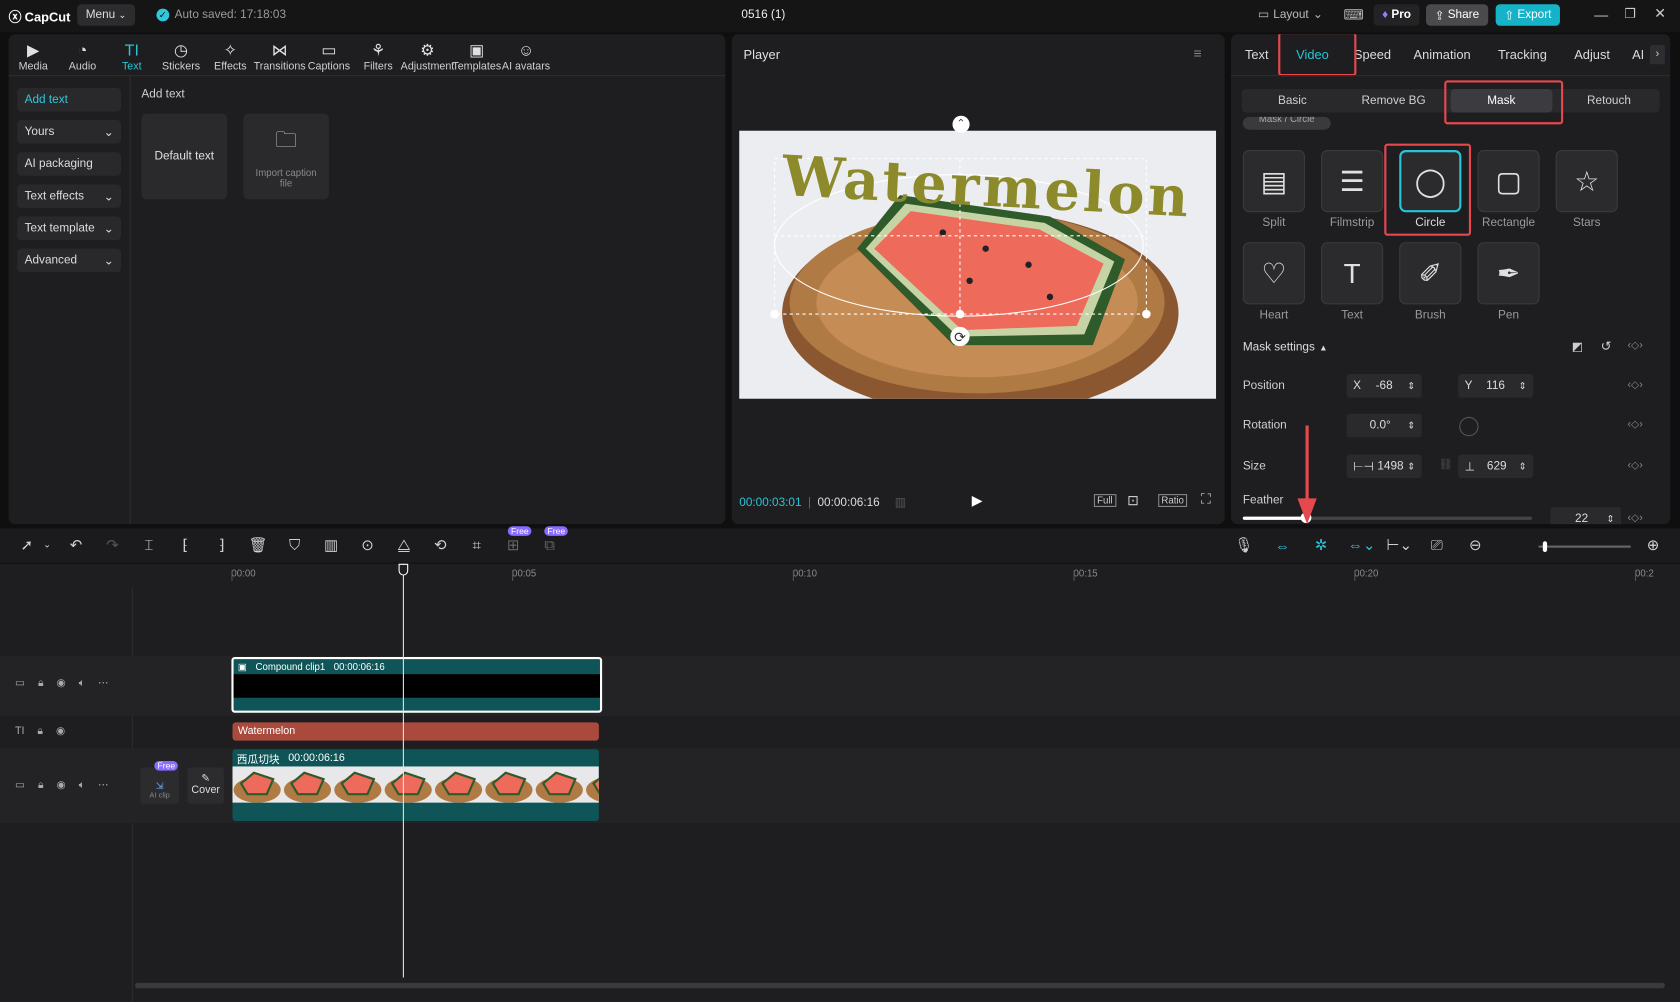 The height and width of the screenshot is (1002, 1680). Describe the element at coordinates (69, 260) in the screenshot. I see `sidebar-item-advanced: Advanced ⌄` at that location.